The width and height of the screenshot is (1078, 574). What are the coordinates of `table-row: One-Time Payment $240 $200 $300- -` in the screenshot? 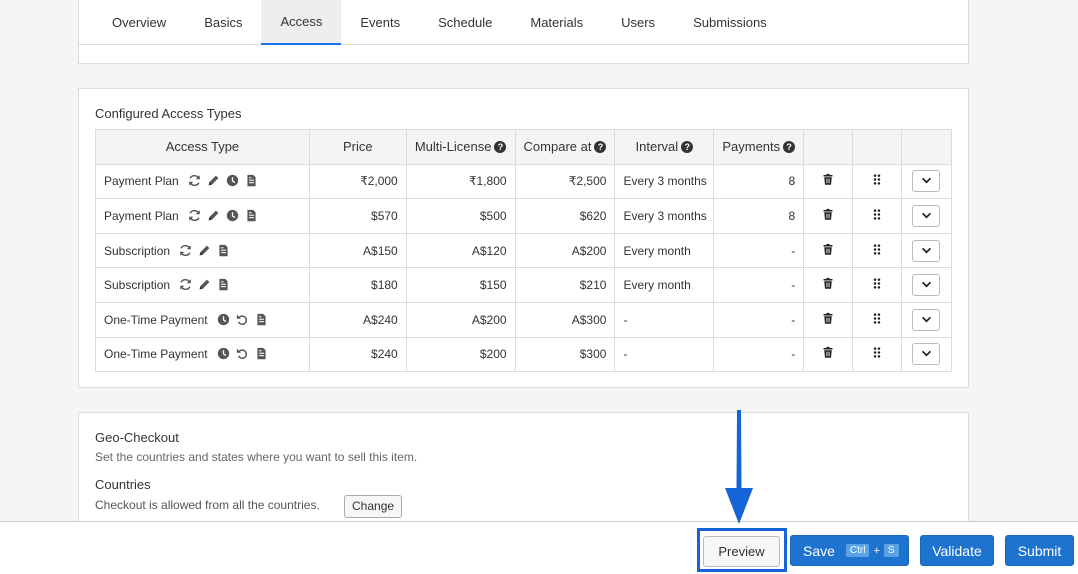 It's located at (524, 354).